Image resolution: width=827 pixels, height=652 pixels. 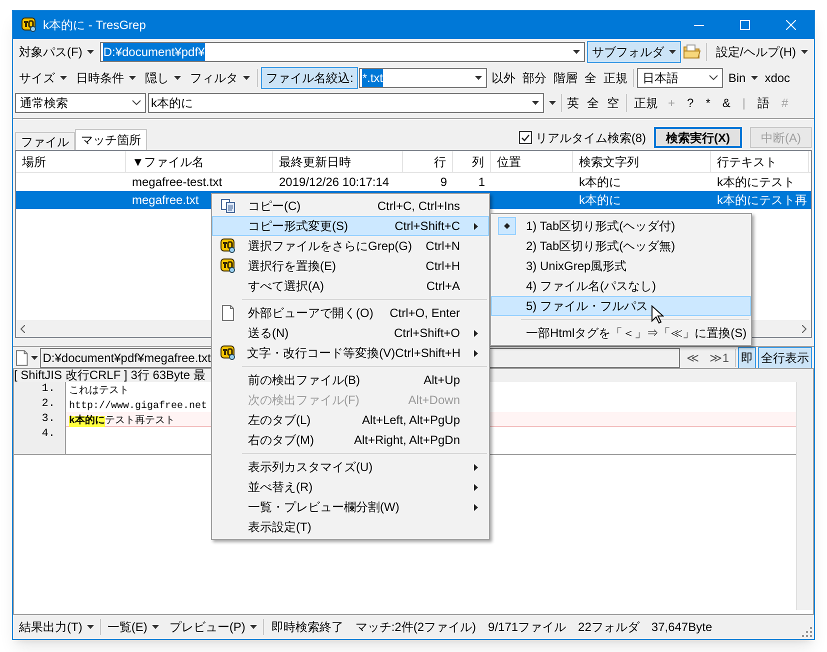 What do you see at coordinates (682, 627) in the screenshot?
I see `status-text: 37,647Byte` at bounding box center [682, 627].